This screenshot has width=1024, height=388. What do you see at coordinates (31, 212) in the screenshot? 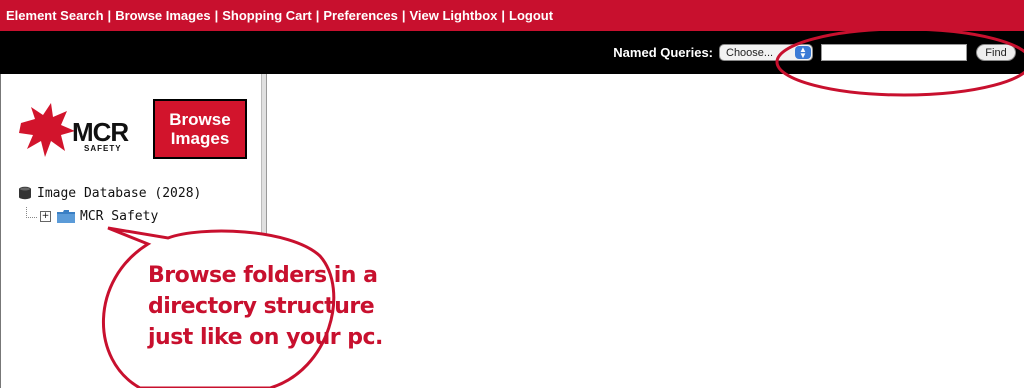
I see `tree-branch-line` at bounding box center [31, 212].